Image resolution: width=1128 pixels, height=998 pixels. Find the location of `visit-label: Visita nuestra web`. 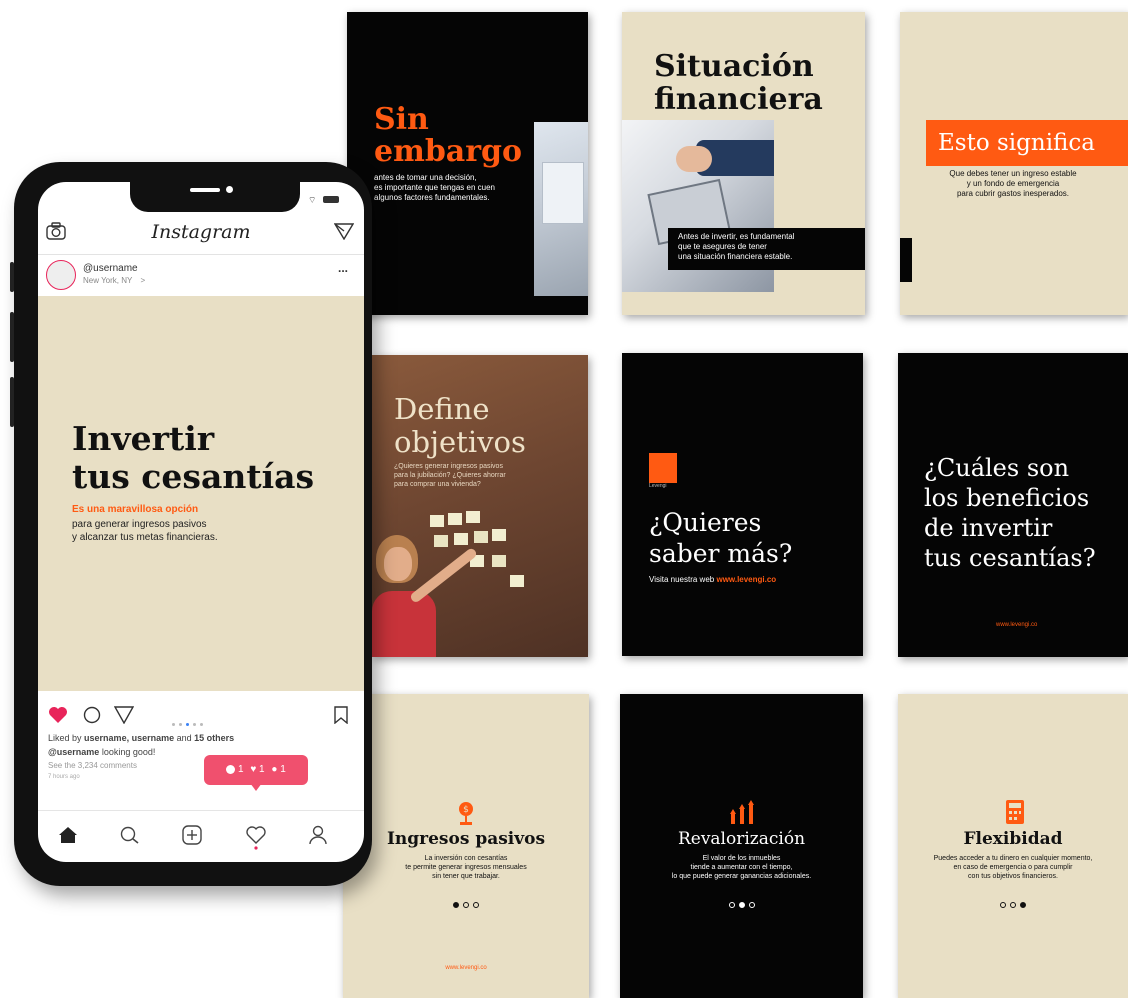

visit-label: Visita nuestra web is located at coordinates (682, 579).